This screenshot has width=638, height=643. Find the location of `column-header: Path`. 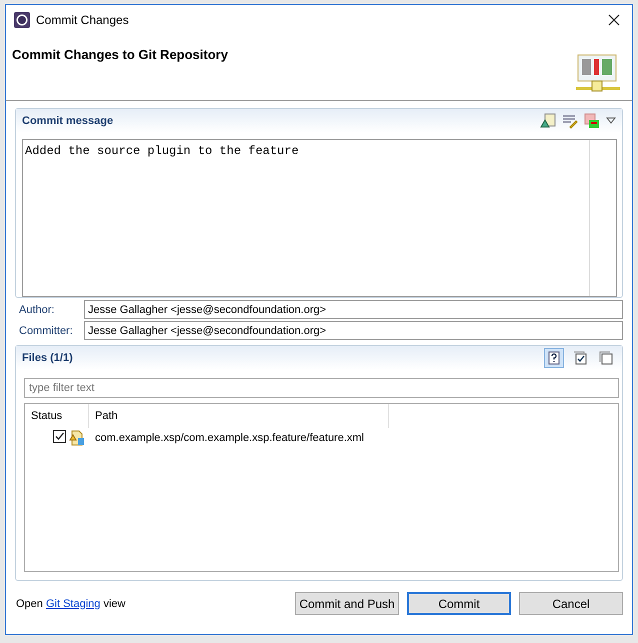

column-header: Path is located at coordinates (239, 416).